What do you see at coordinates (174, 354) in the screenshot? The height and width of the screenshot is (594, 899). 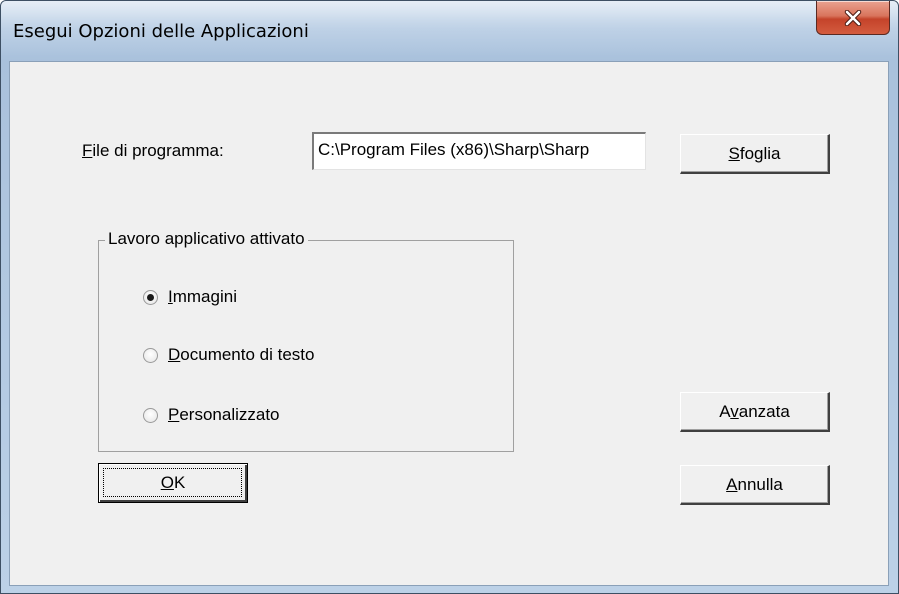 I see `radio-text-document-accel: D` at bounding box center [174, 354].